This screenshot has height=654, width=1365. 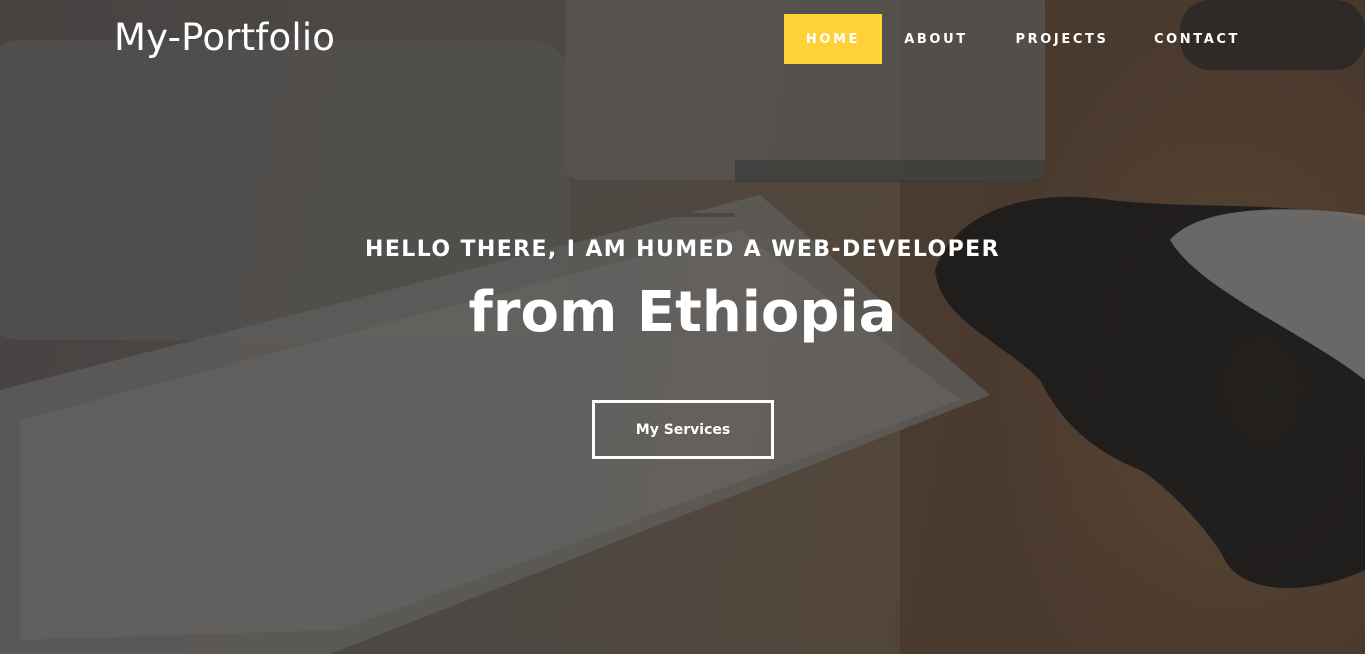 I want to click on hero-subheading: HELLO THERE, I AM HUMED A WEB-DEVELOPER, so click(x=682, y=249).